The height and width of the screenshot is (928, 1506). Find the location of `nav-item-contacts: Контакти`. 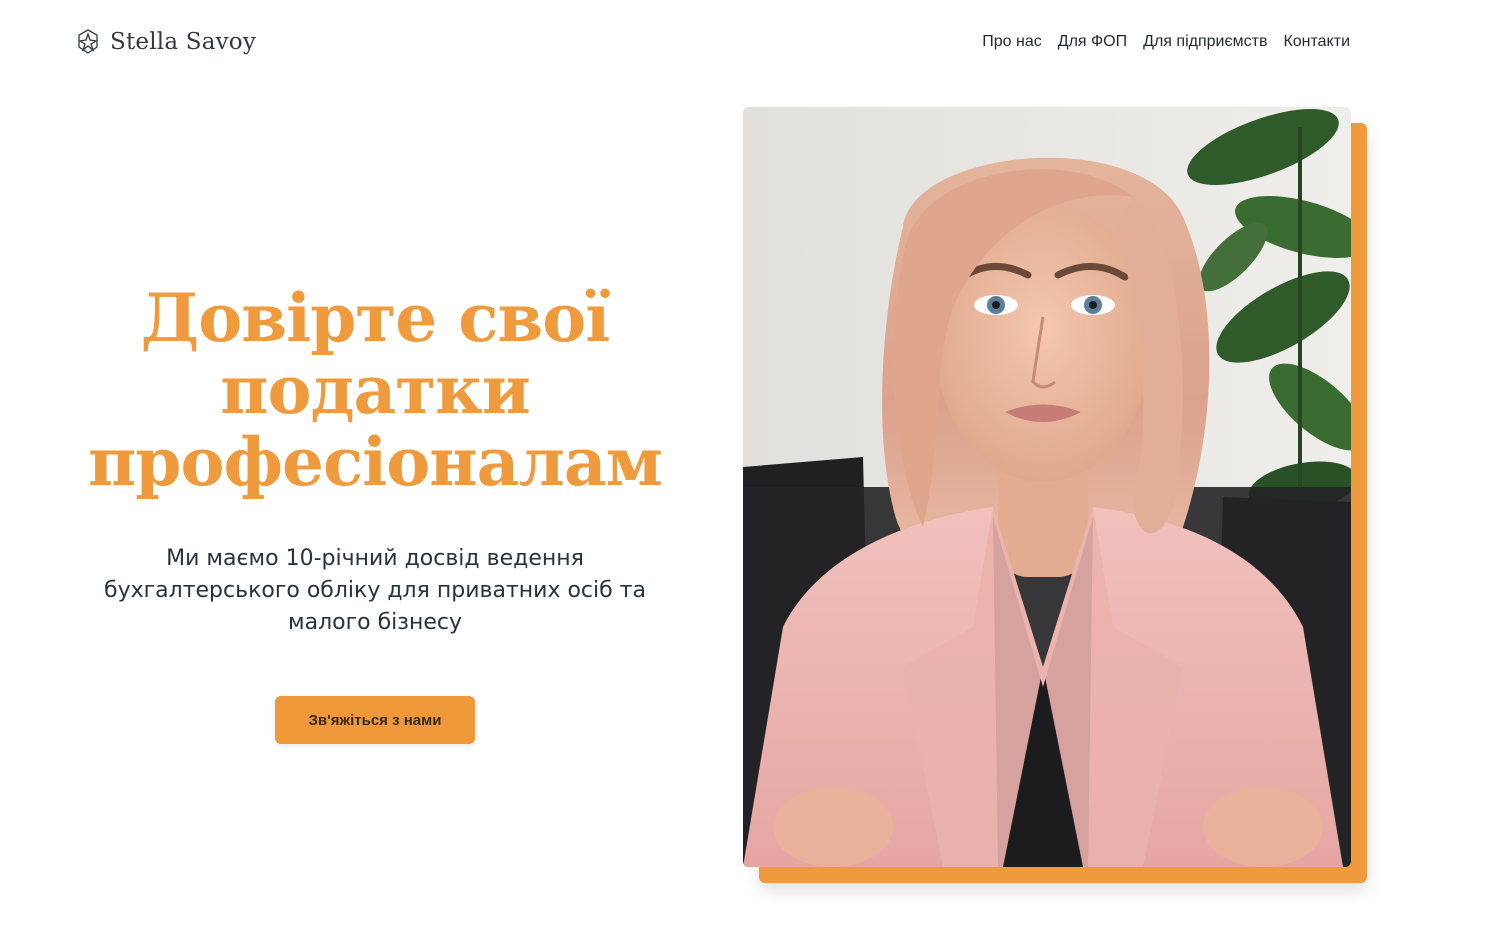

nav-item-contacts: Контакти is located at coordinates (1316, 42).